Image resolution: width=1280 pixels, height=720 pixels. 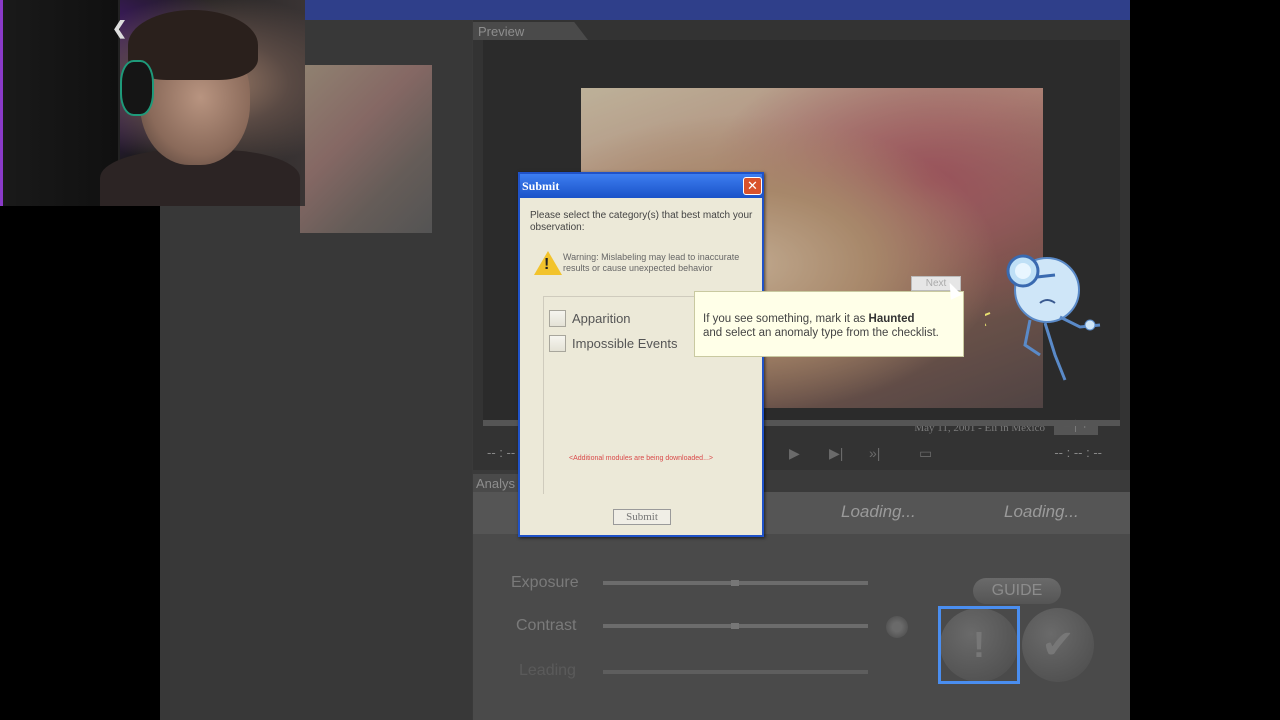 What do you see at coordinates (501, 452) in the screenshot?
I see `elapsed-time: --` at bounding box center [501, 452].